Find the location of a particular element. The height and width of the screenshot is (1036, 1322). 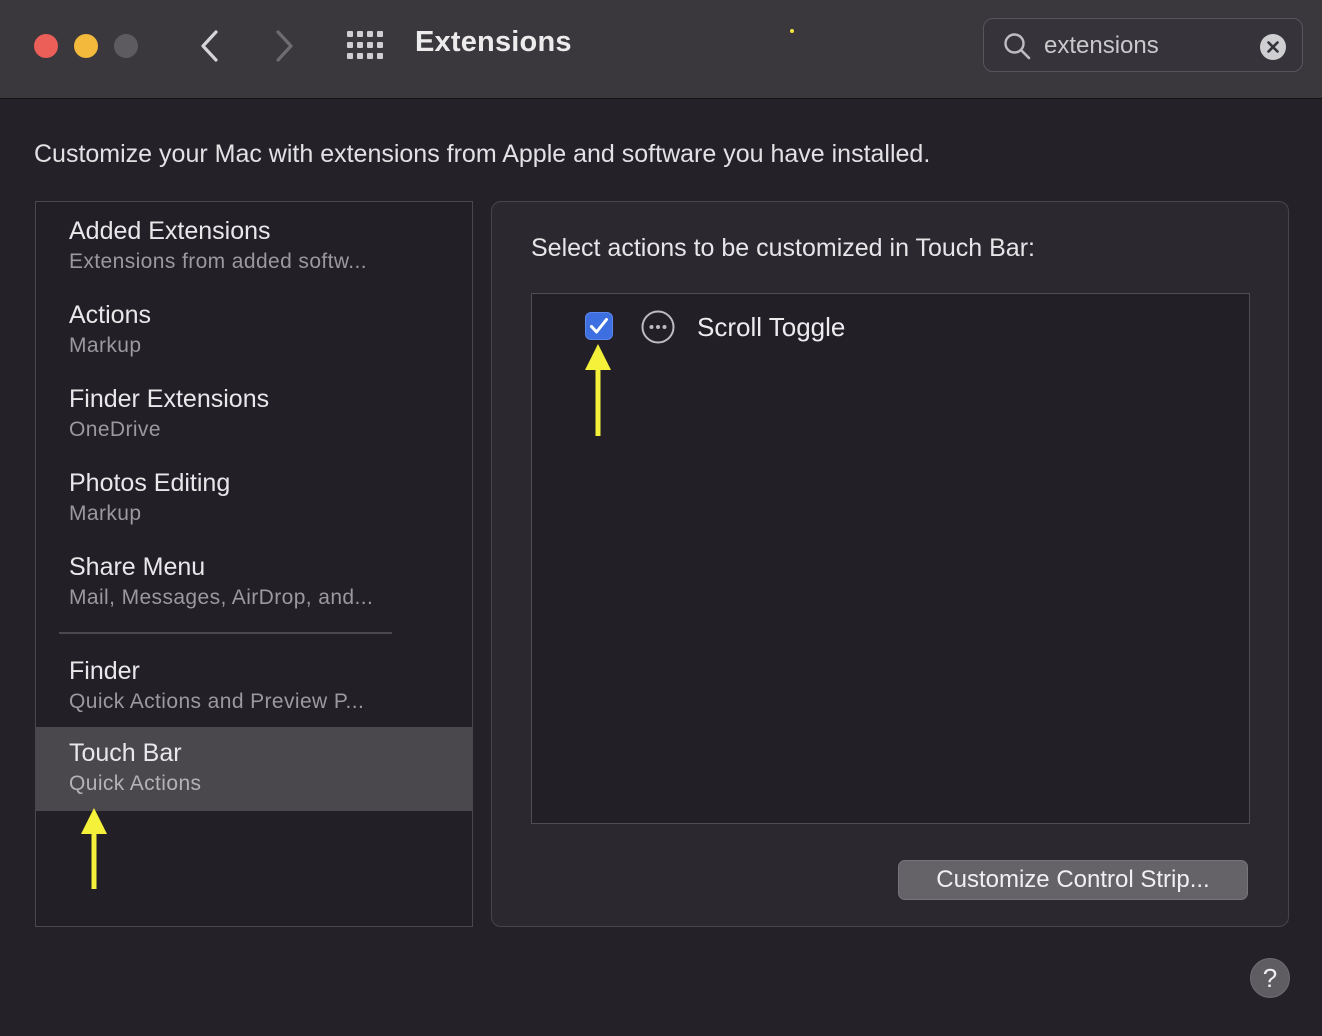

titlebar: Extensions is located at coordinates (661, 49).